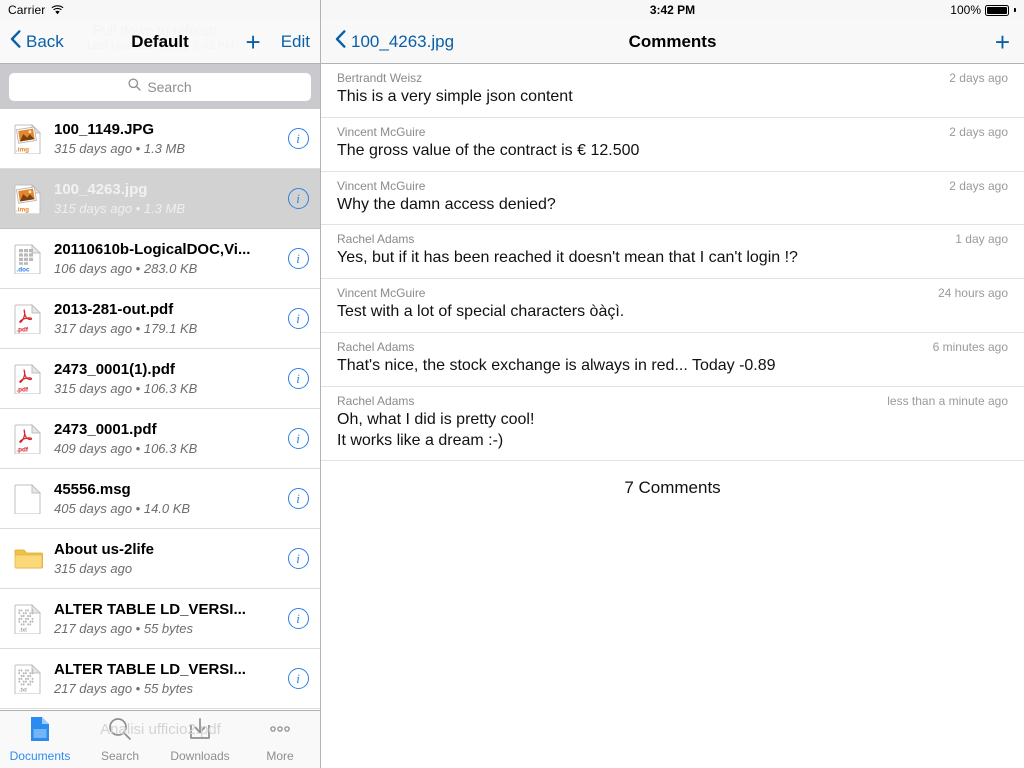 Image resolution: width=1024 pixels, height=768 pixels. Describe the element at coordinates (403, 41) in the screenshot. I see `detail-back-label: 100_4263.jpg` at that location.